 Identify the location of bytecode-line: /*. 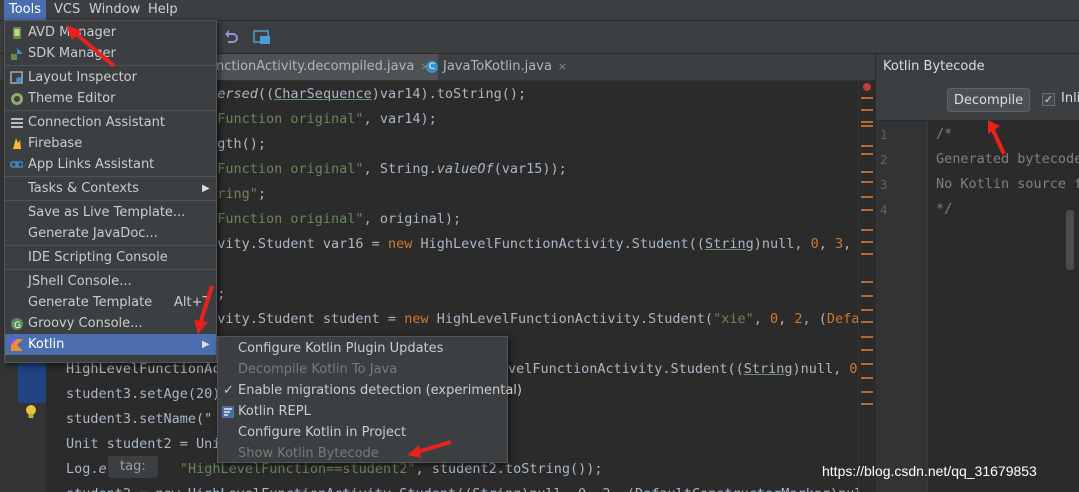
(944, 134).